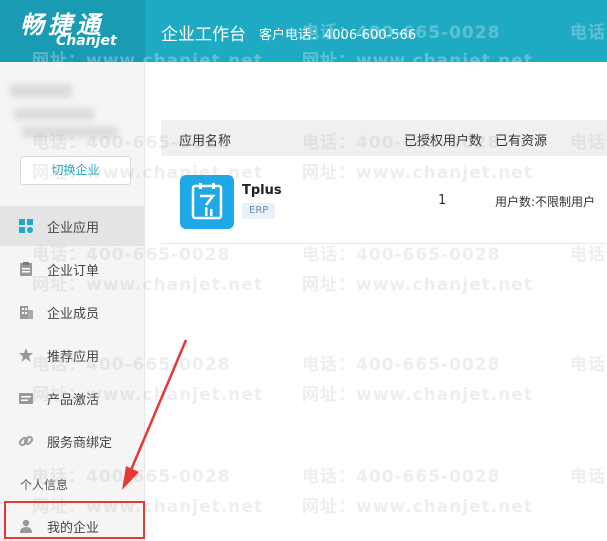  I want to click on sidebar-item-label: 企业成员, so click(73, 314).